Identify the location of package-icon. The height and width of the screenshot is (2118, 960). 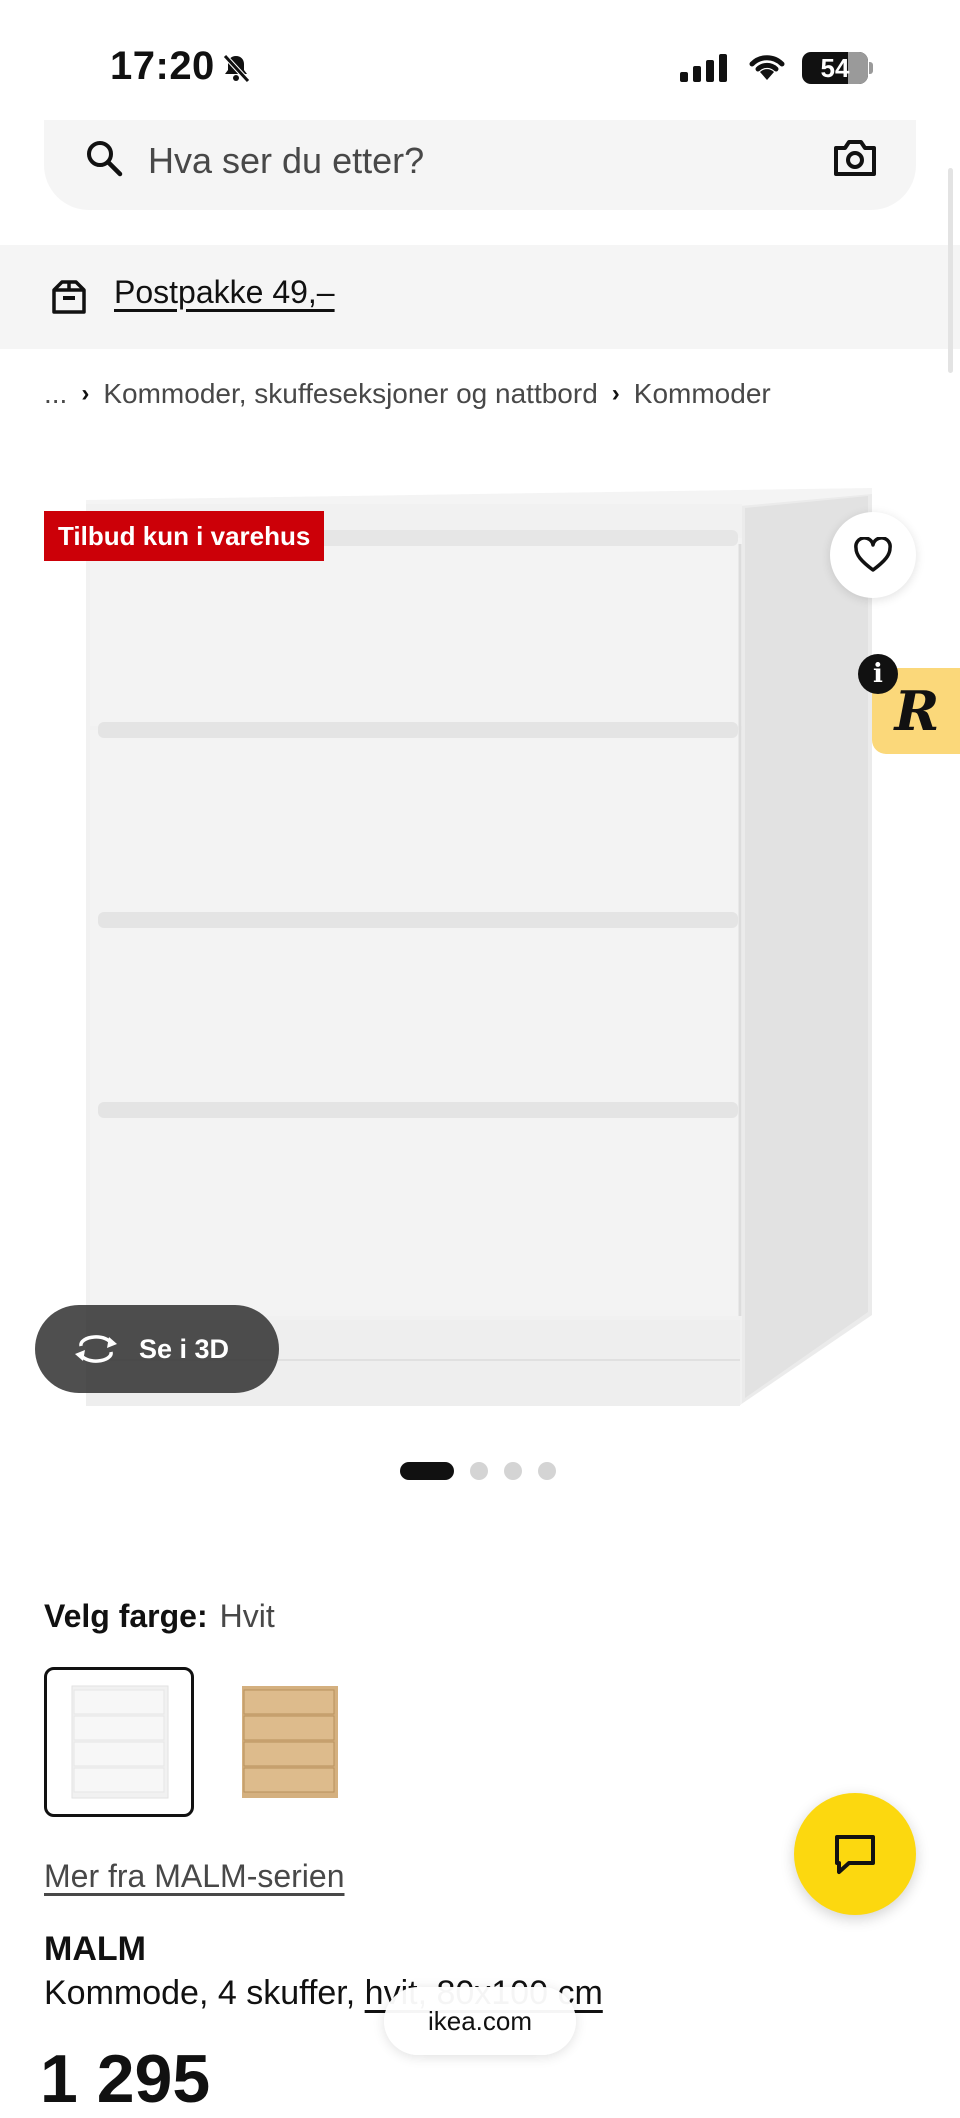
(69, 297).